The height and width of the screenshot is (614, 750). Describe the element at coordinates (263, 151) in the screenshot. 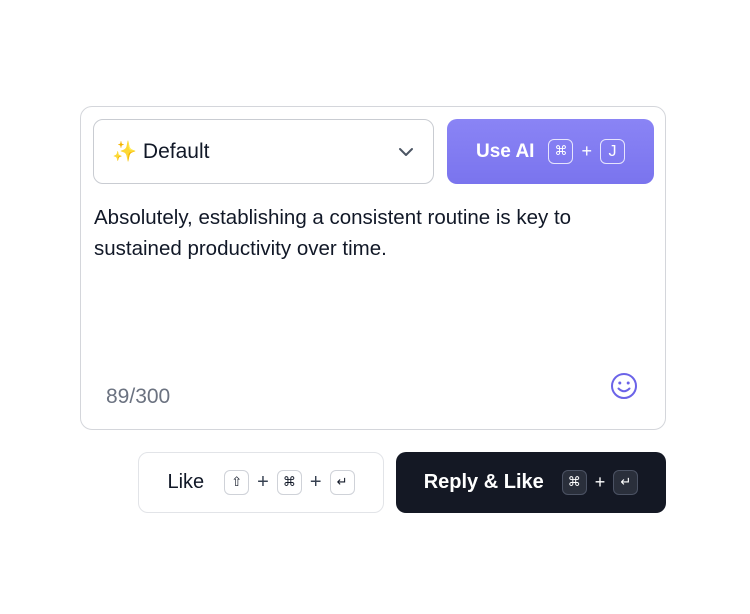

I see `tone-select: ✨ Default` at that location.